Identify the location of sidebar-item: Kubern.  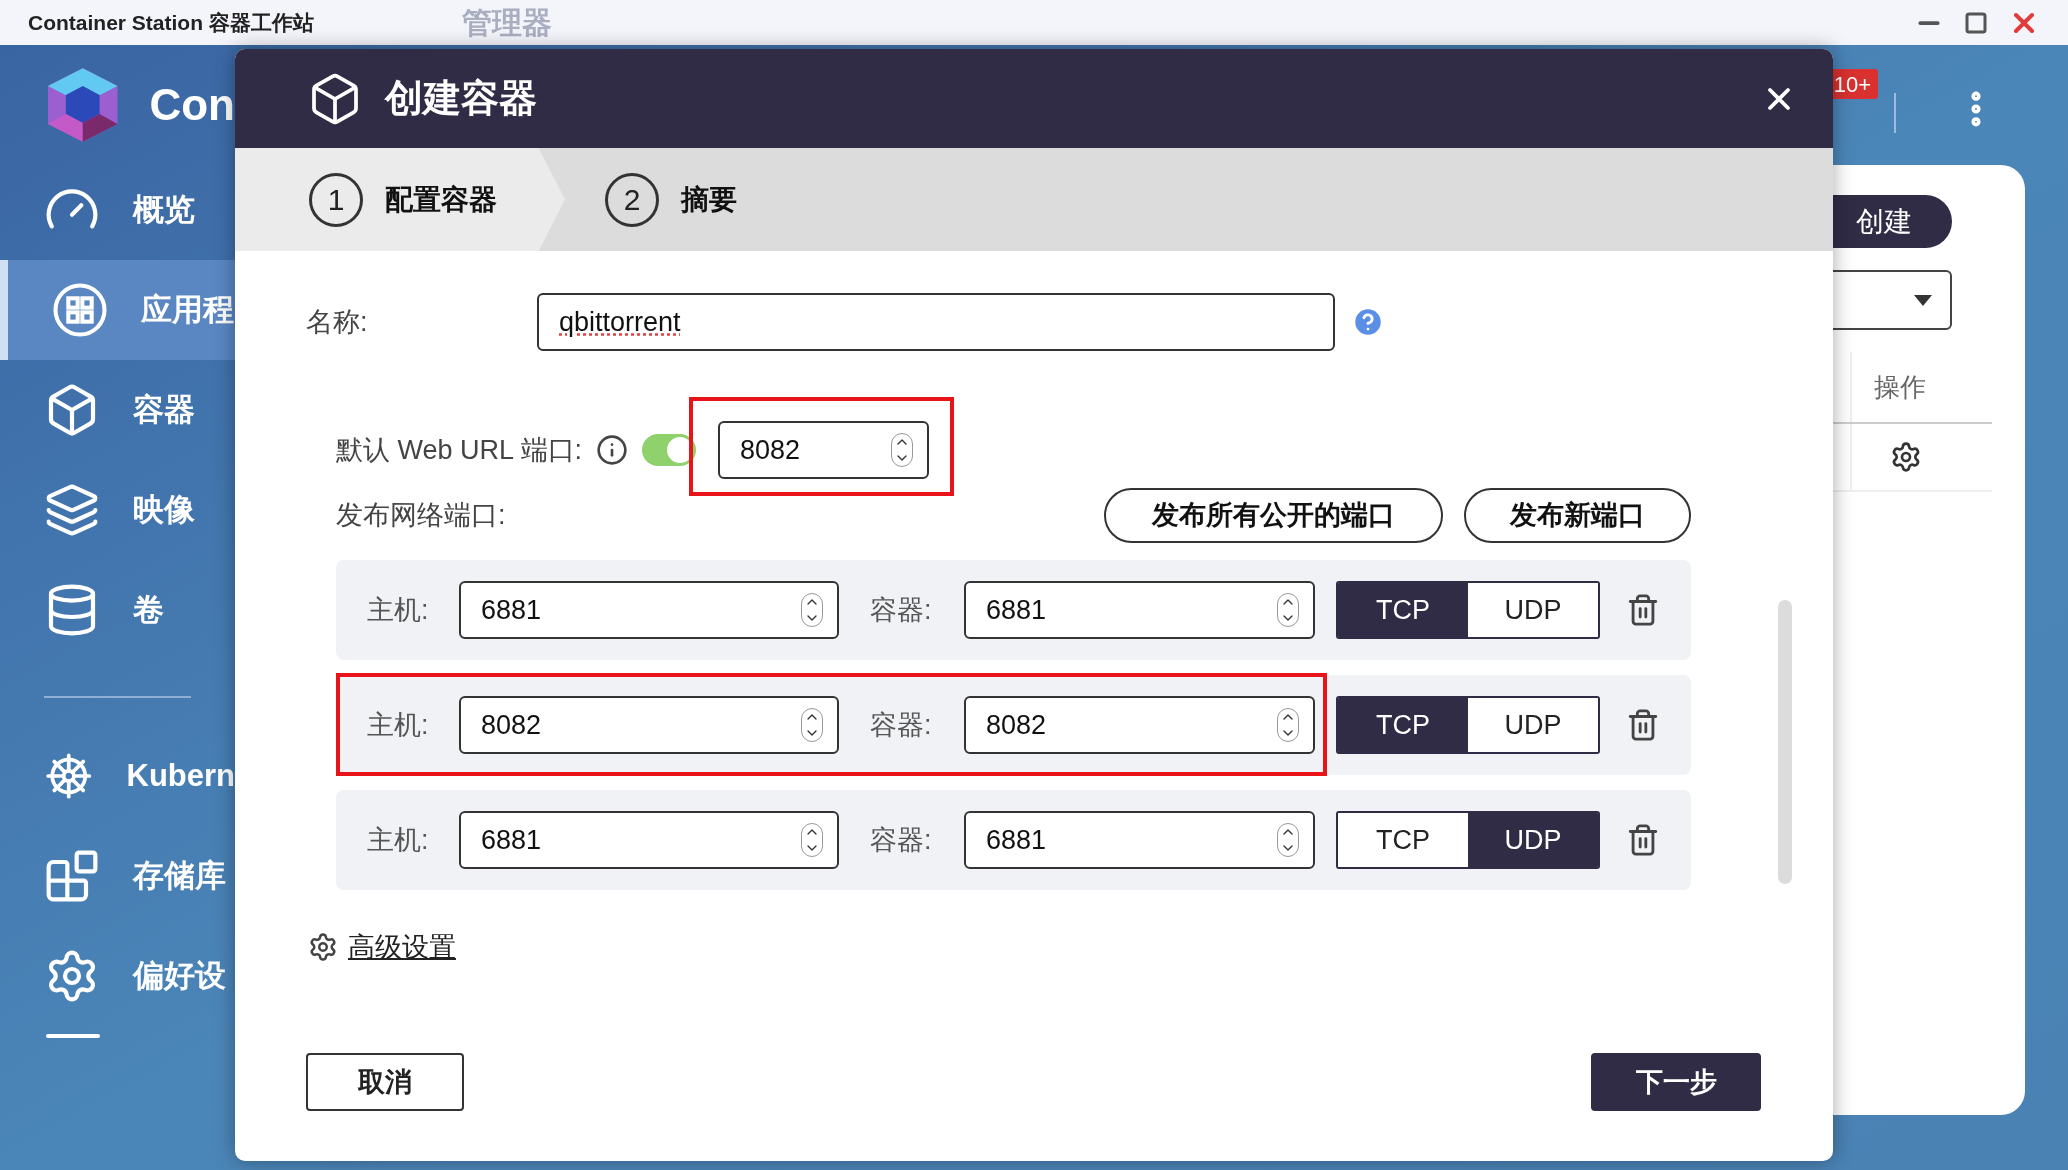
(117, 776).